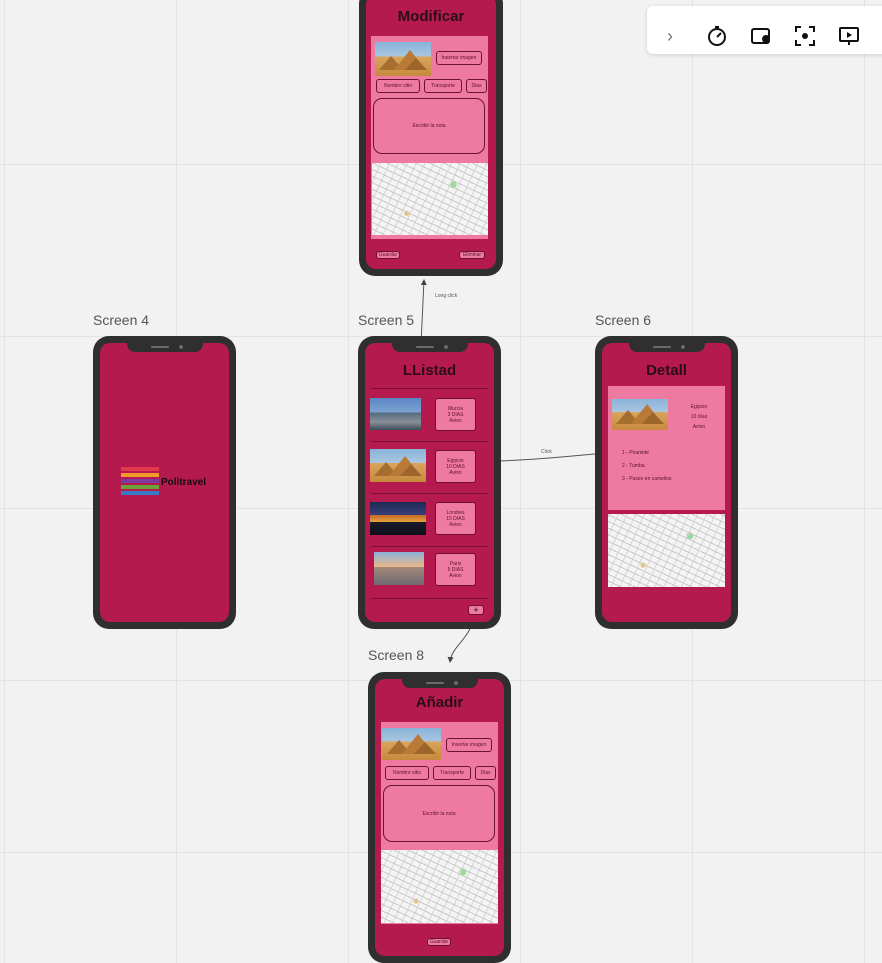 The height and width of the screenshot is (963, 882). What do you see at coordinates (666, 370) in the screenshot?
I see `screen-title: Detall` at bounding box center [666, 370].